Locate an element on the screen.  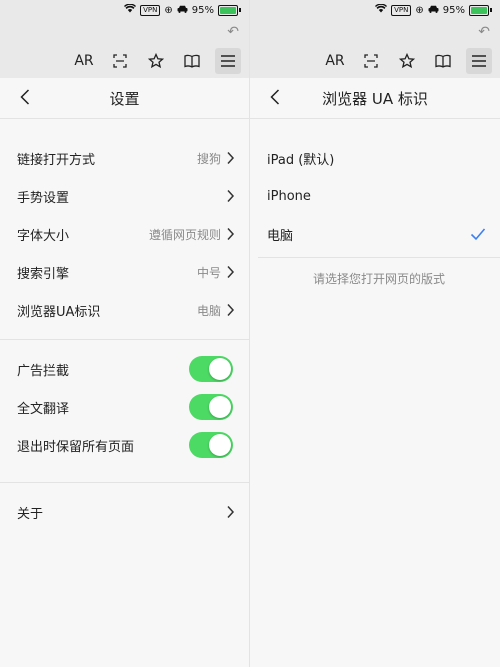
setting-link-open: 链接打开方式 搜狗 is located at coordinates (124, 158).